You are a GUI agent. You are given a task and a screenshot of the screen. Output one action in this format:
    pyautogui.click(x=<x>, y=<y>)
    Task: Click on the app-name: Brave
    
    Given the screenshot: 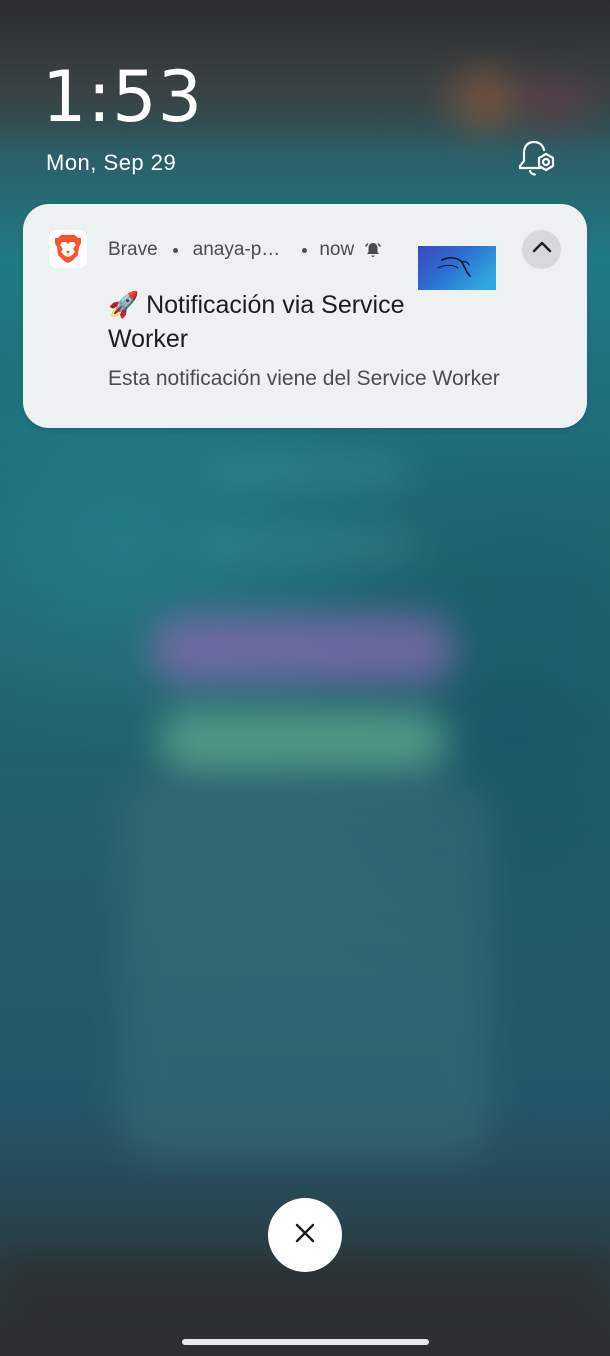 What is the action you would take?
    pyautogui.click(x=133, y=249)
    